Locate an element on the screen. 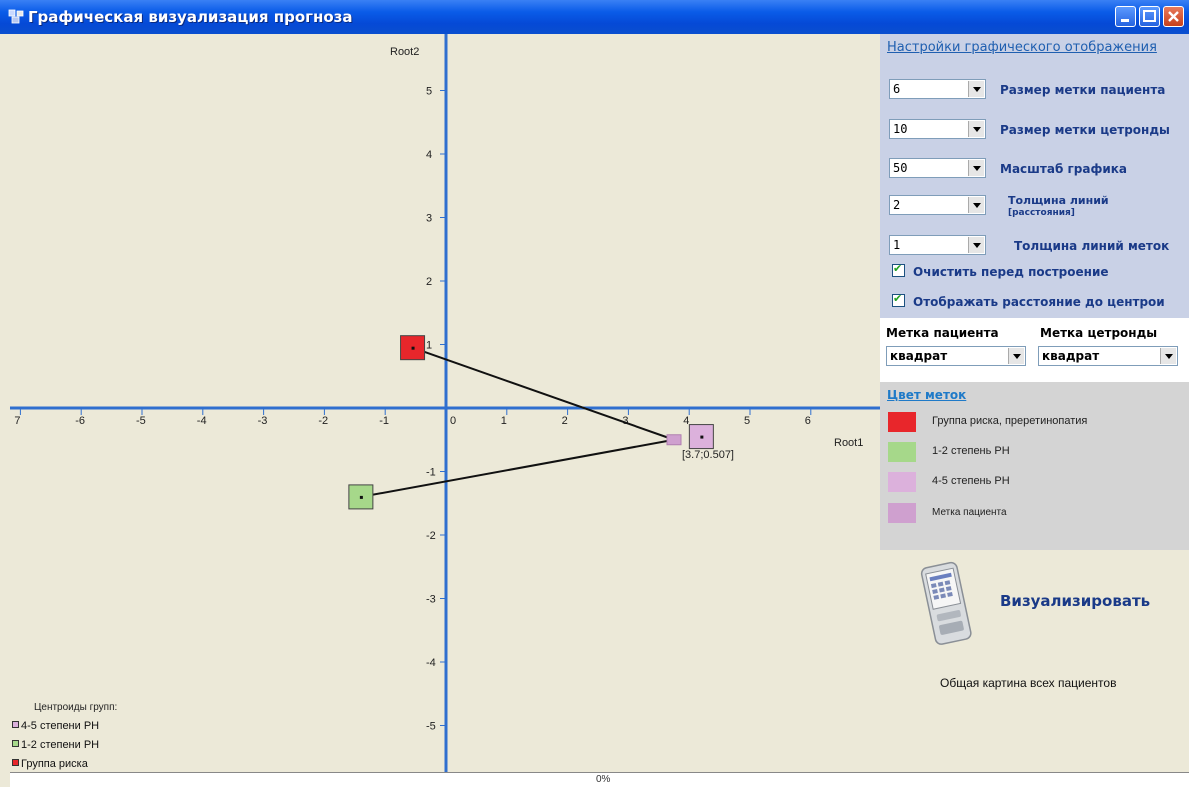 The width and height of the screenshot is (1189, 788). x-tick-label: 0 is located at coordinates (453, 421).